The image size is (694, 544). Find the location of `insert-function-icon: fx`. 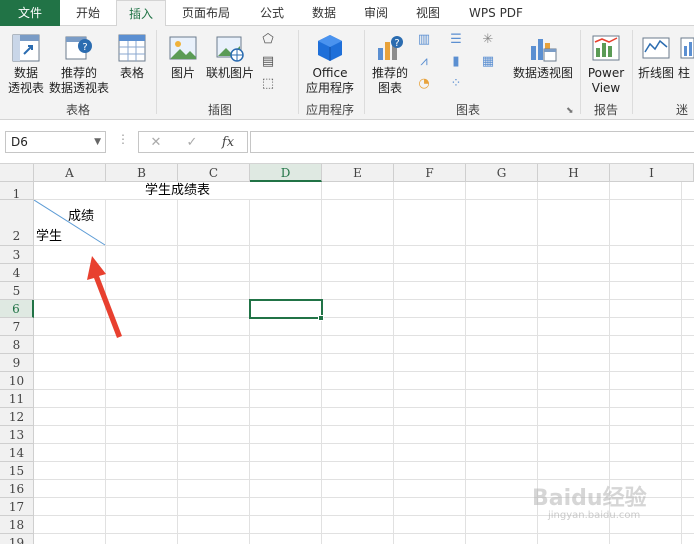

insert-function-icon: fx is located at coordinates (228, 143).